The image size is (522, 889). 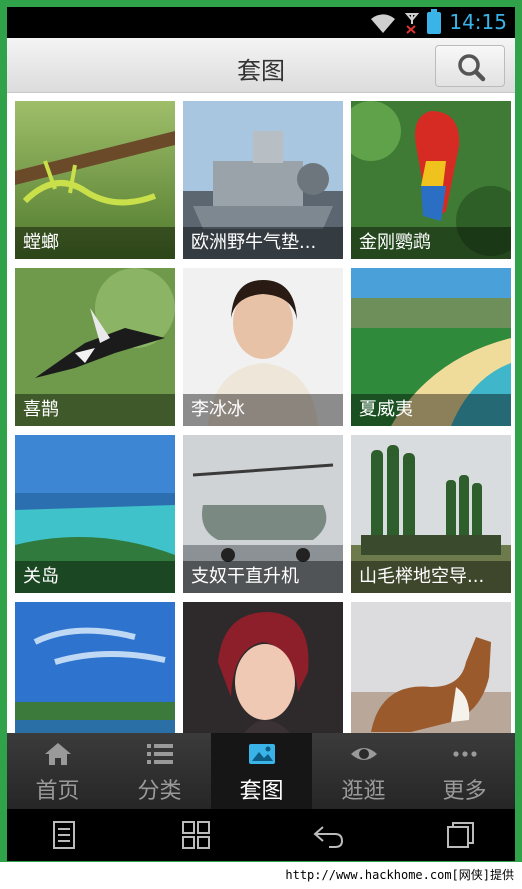 What do you see at coordinates (363, 754) in the screenshot?
I see `eye-icon` at bounding box center [363, 754].